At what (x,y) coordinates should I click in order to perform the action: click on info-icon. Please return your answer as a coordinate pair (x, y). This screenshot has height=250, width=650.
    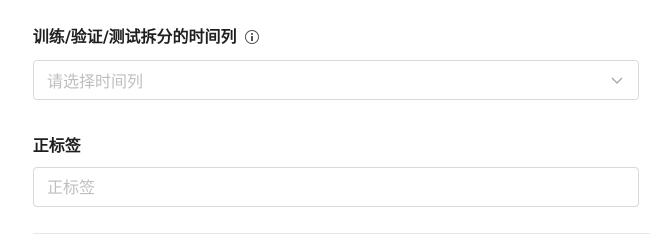
    Looking at the image, I should click on (251, 37).